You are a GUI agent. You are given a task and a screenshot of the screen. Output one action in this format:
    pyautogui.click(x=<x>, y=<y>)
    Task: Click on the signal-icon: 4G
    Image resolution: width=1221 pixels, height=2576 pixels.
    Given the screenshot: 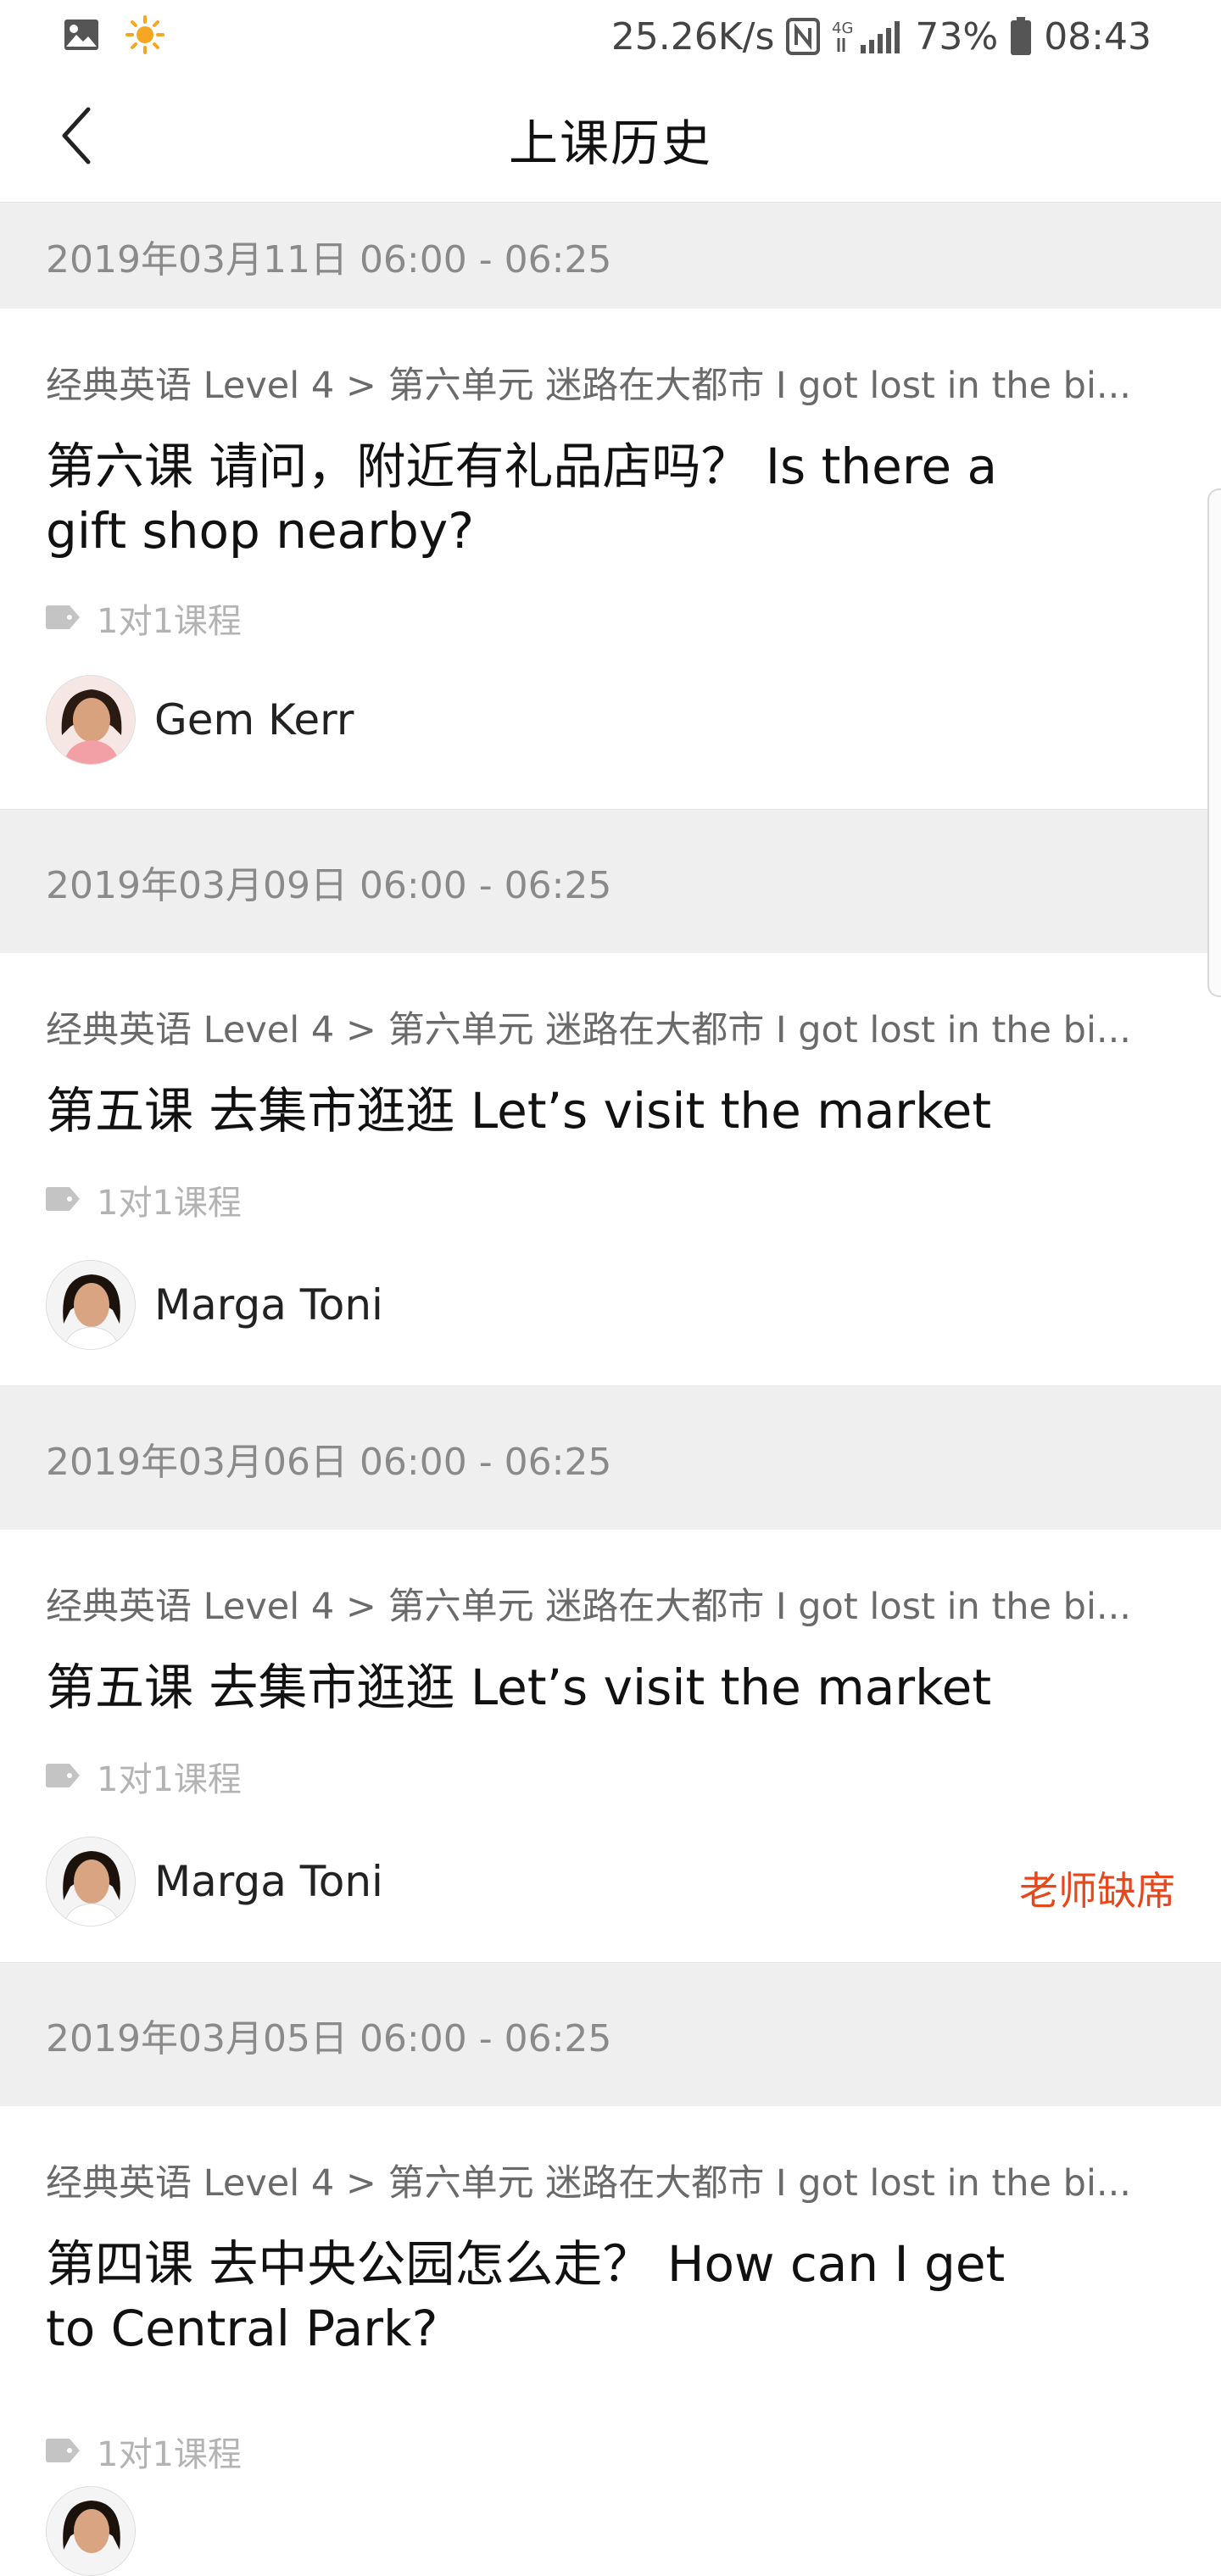 What is the action you would take?
    pyautogui.click(x=867, y=36)
    